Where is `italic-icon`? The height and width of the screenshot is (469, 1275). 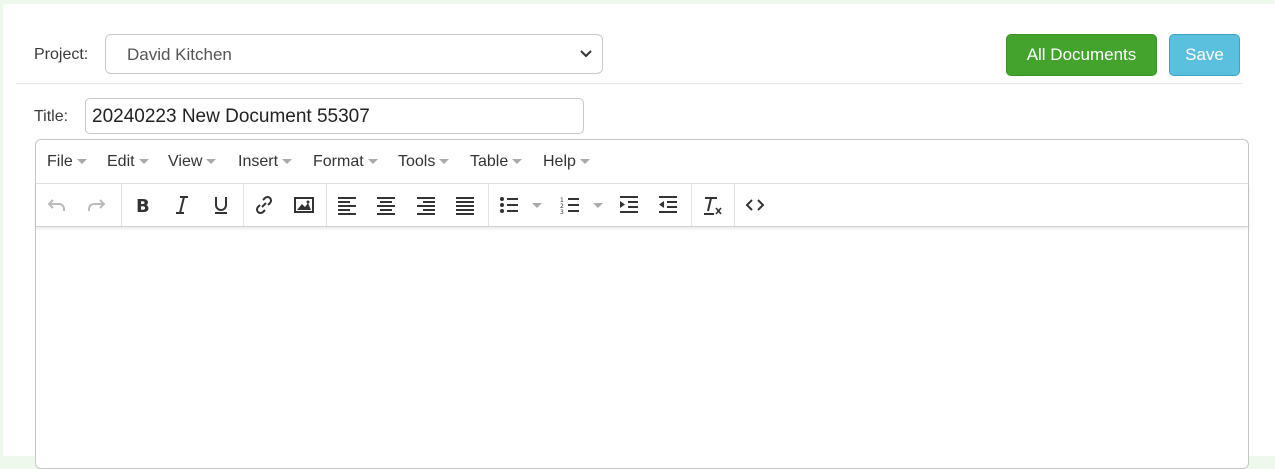 italic-icon is located at coordinates (182, 205).